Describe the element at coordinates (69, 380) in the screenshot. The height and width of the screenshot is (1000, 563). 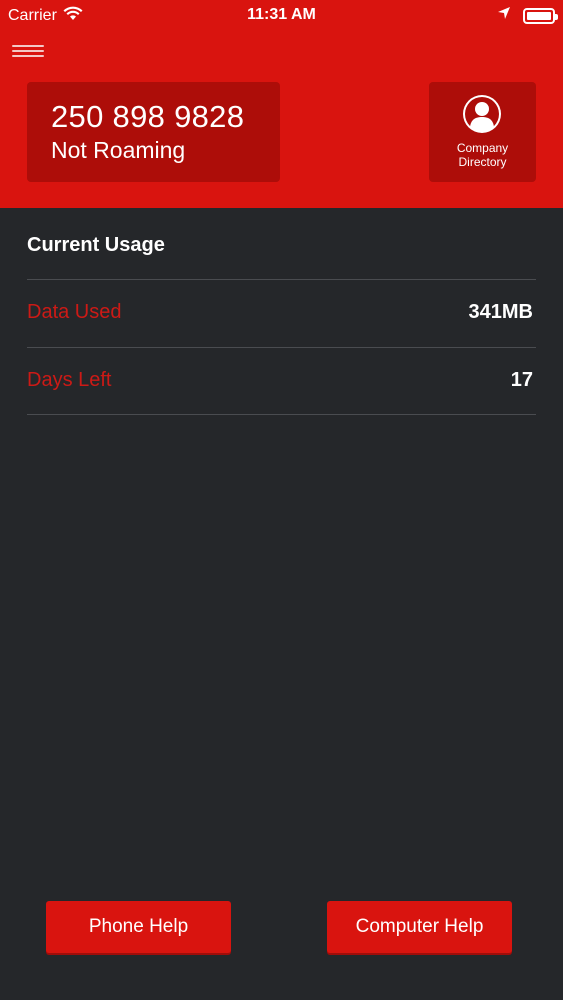
I see `days-left-label: Days Left` at that location.